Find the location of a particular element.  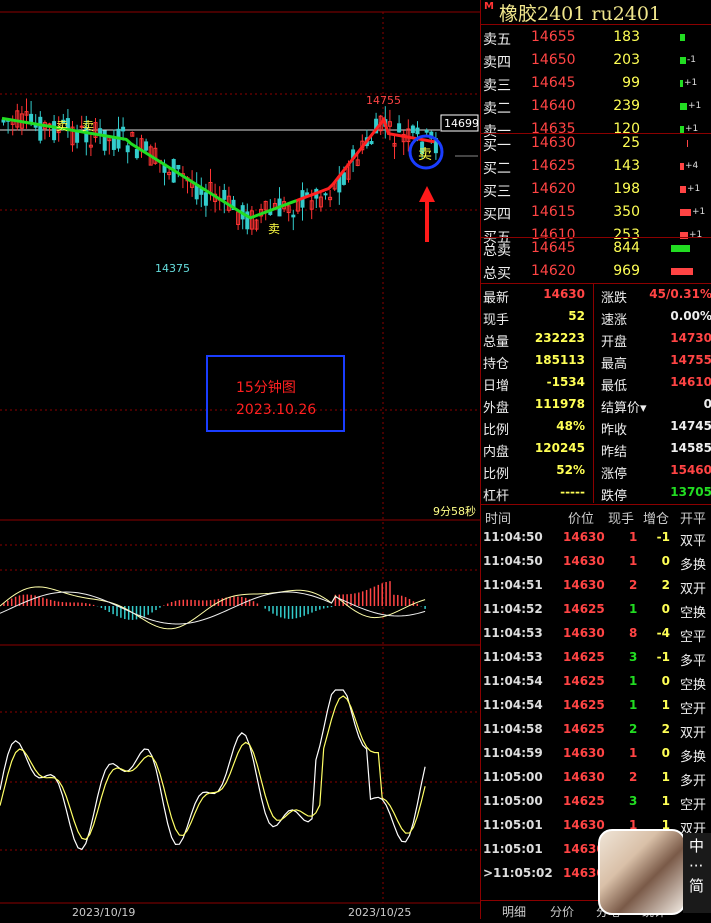

level-volume: 183 is located at coordinates (626, 37).